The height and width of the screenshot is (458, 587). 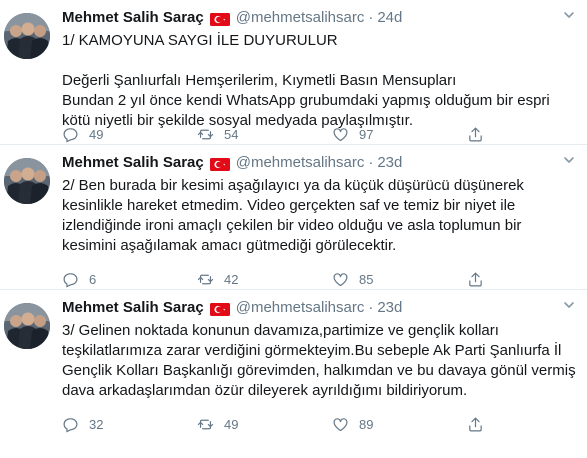 I want to click on tweet-actions: 6 42 85, so click(x=324, y=279).